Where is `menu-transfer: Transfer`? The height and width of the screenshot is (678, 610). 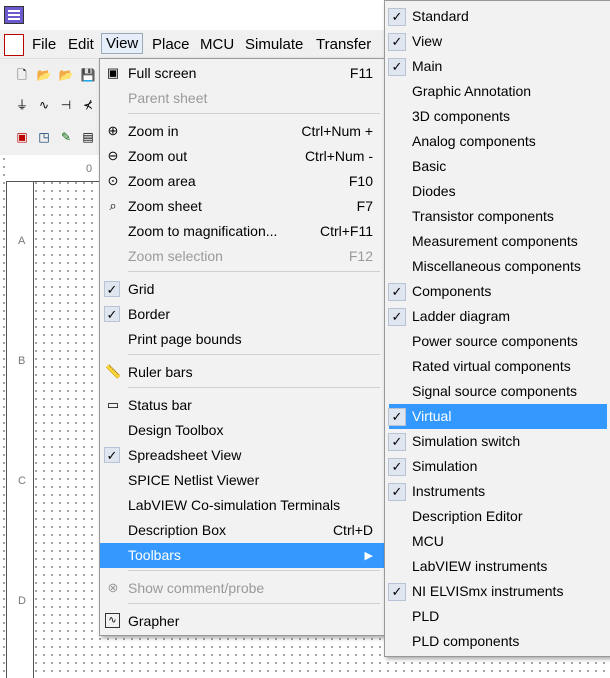 menu-transfer: Transfer is located at coordinates (343, 44).